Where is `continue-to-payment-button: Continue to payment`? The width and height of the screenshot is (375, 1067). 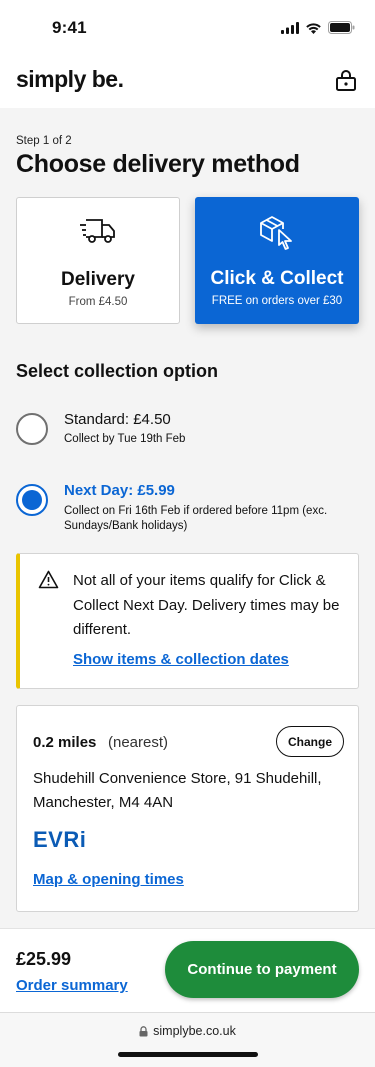 continue-to-payment-button: Continue to payment is located at coordinates (262, 969).